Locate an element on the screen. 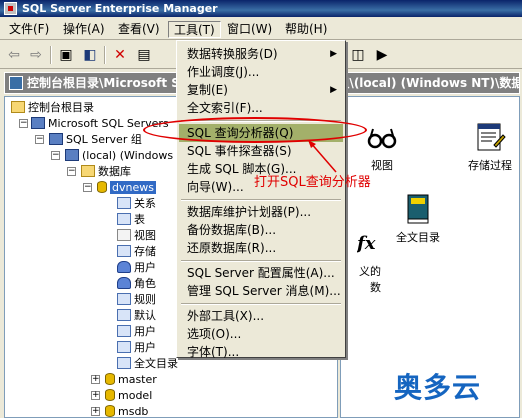  watermark-logo: 奥多云 is located at coordinates (438, 387).